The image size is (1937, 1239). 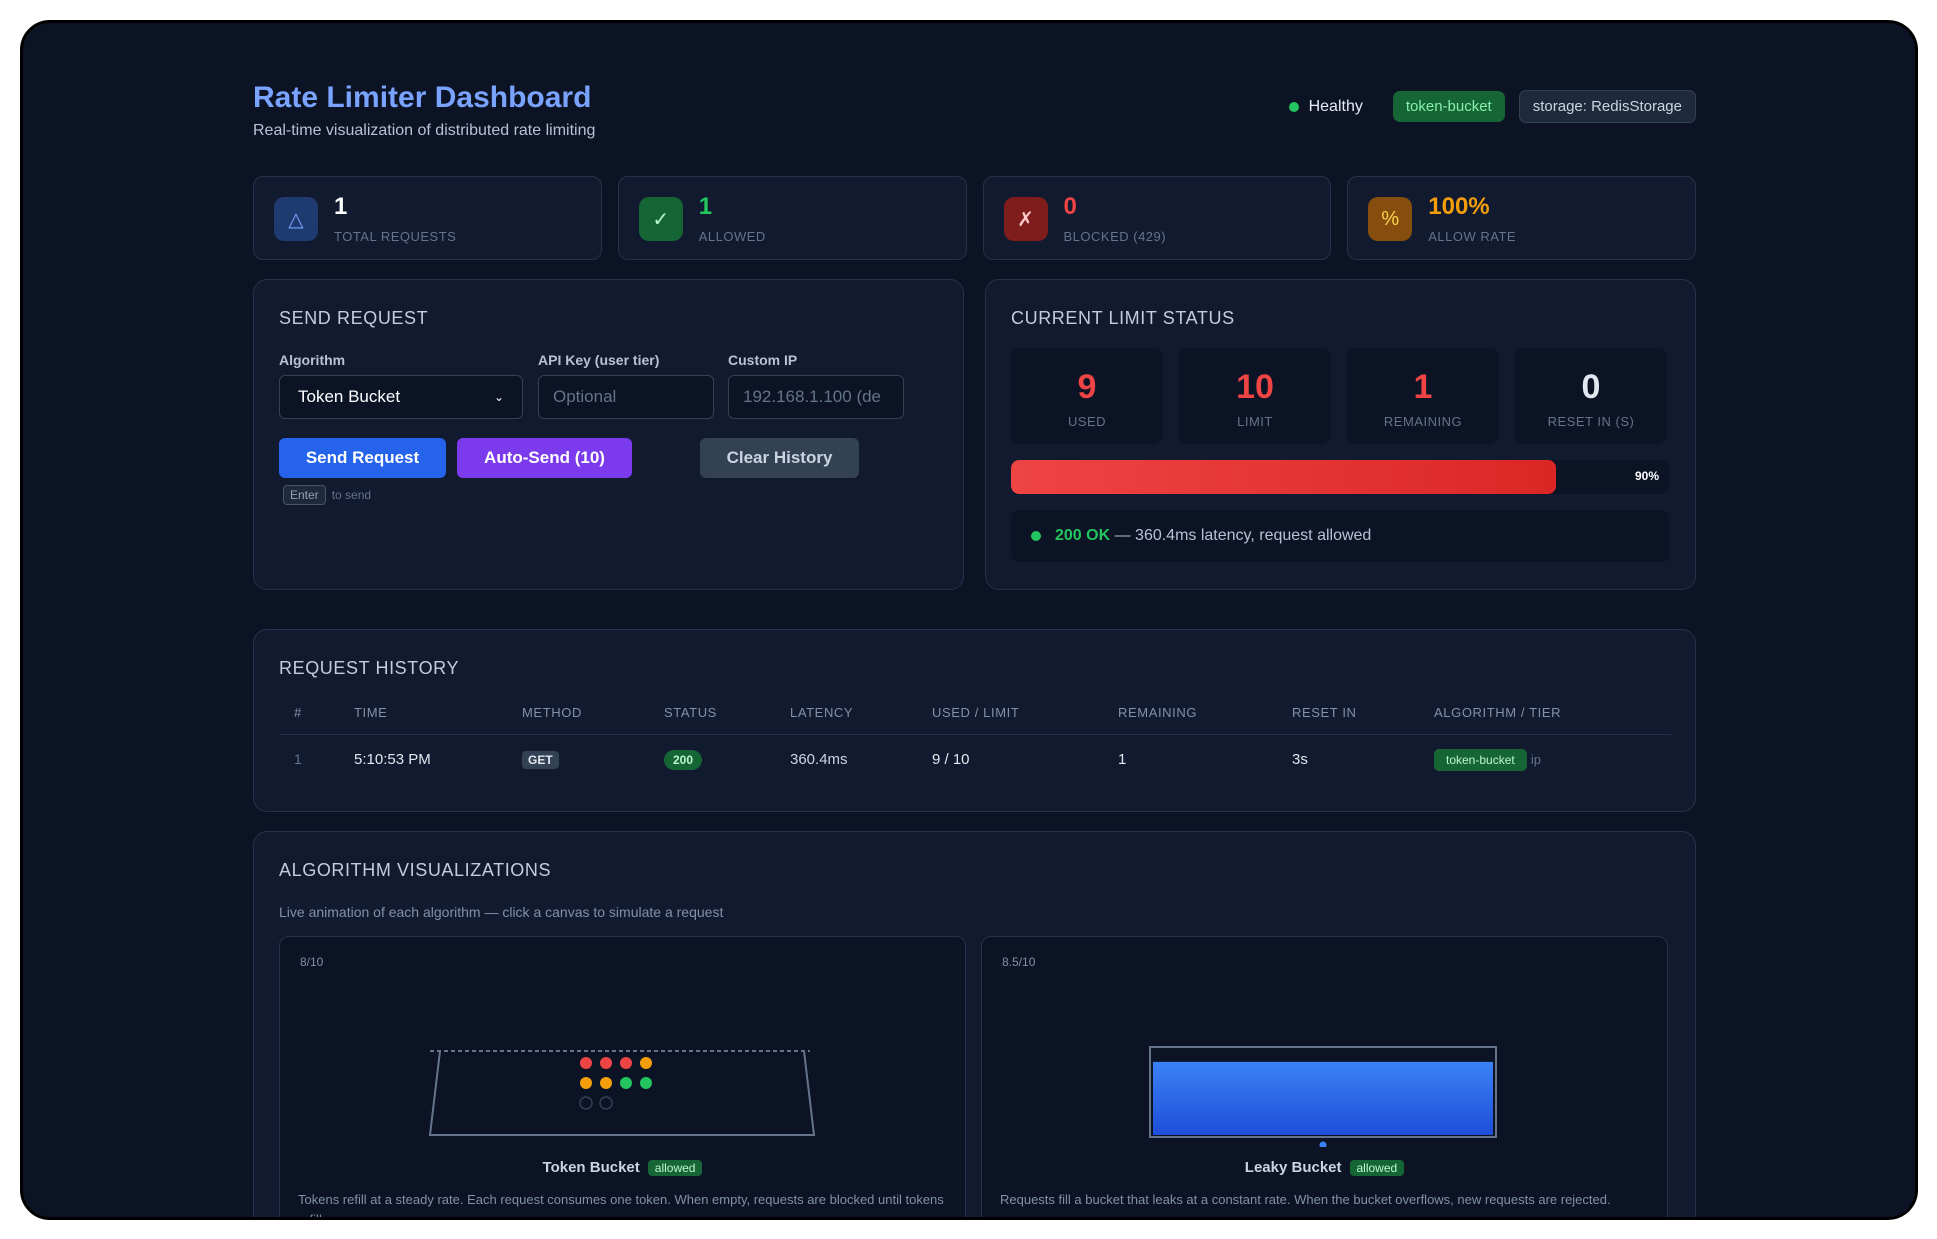 I want to click on check-icon: ✓, so click(x=660, y=219).